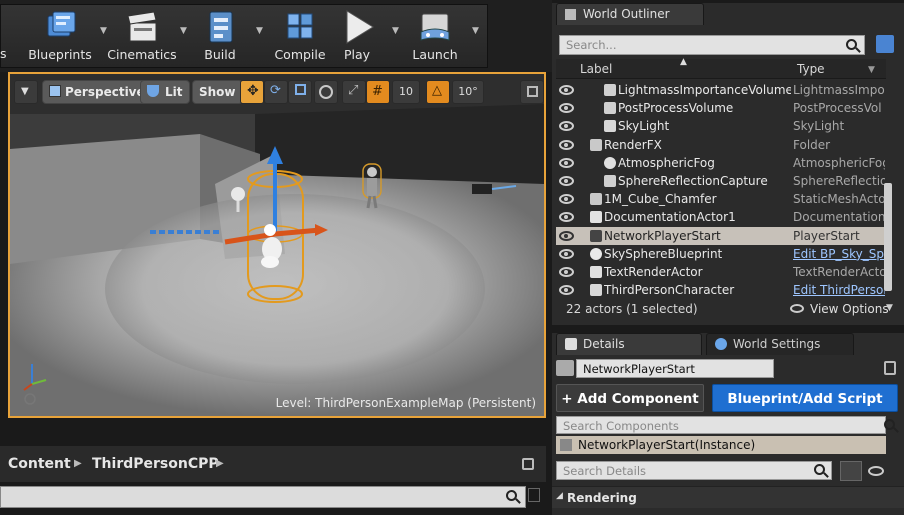 The image size is (904, 515). What do you see at coordinates (839, 90) in the screenshot?
I see `outliner-row-type: LightmassImpor` at bounding box center [839, 90].